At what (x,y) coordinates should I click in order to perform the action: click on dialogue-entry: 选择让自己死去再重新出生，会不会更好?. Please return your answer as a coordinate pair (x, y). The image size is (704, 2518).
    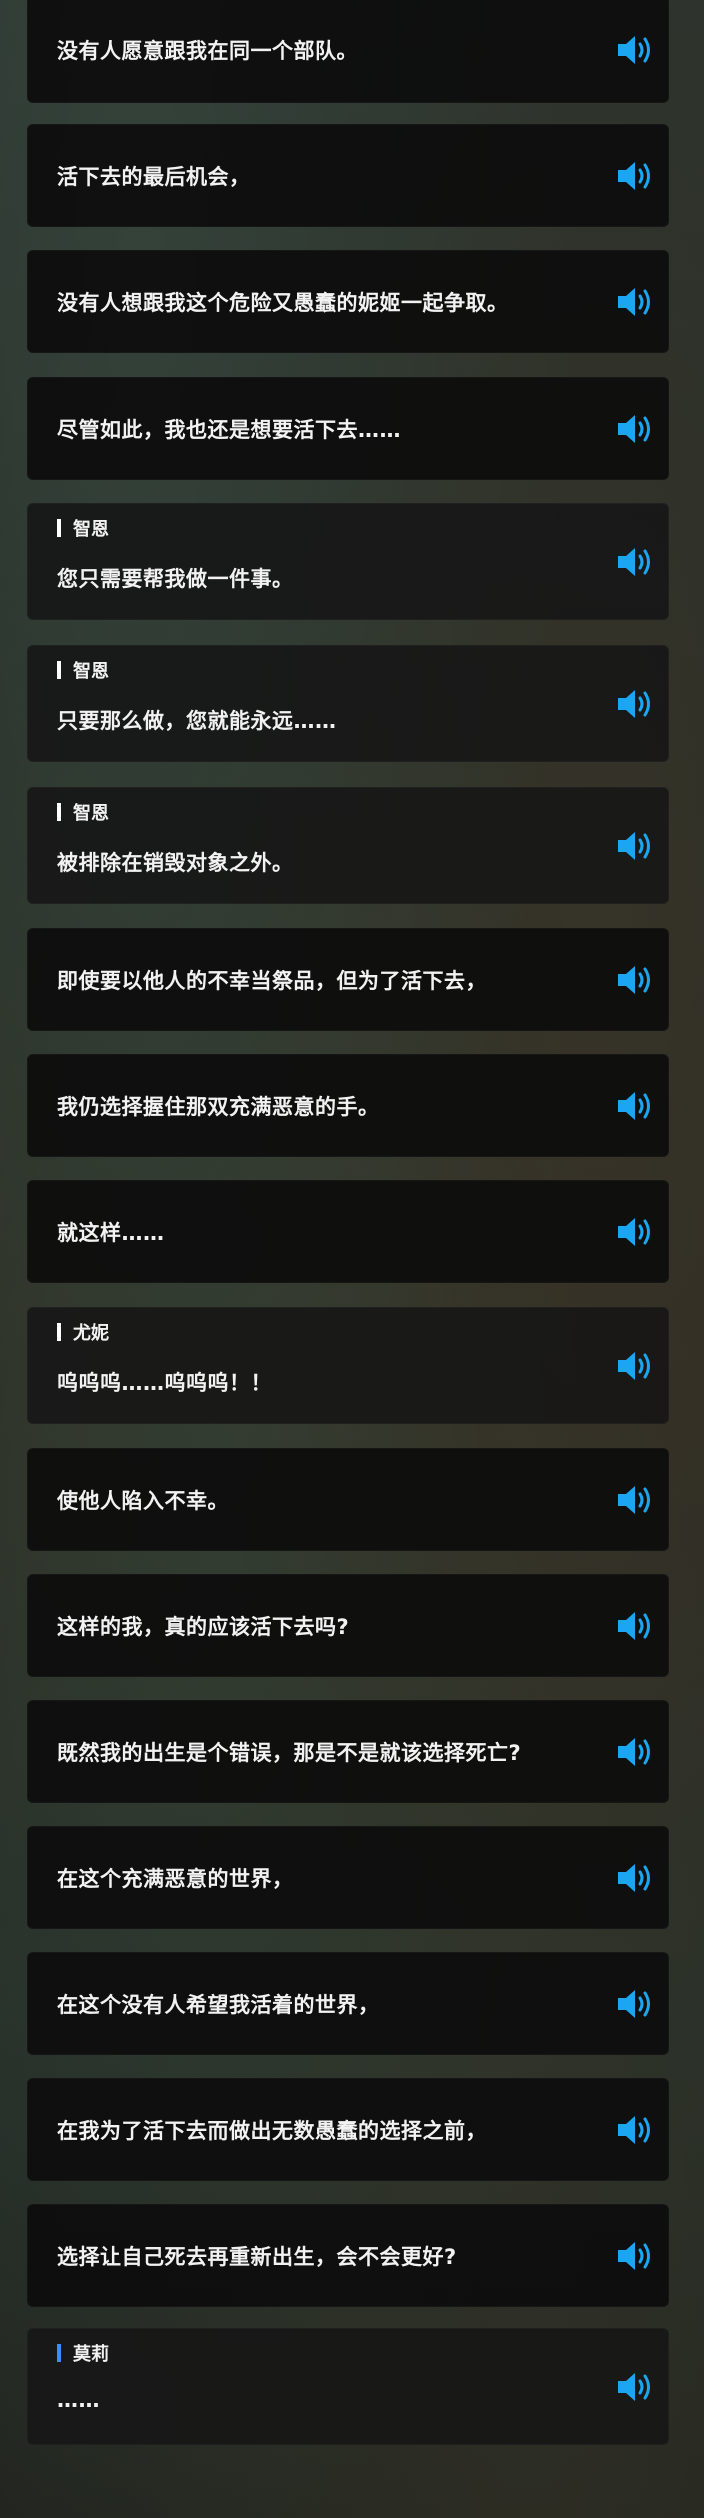
    Looking at the image, I should click on (348, 2255).